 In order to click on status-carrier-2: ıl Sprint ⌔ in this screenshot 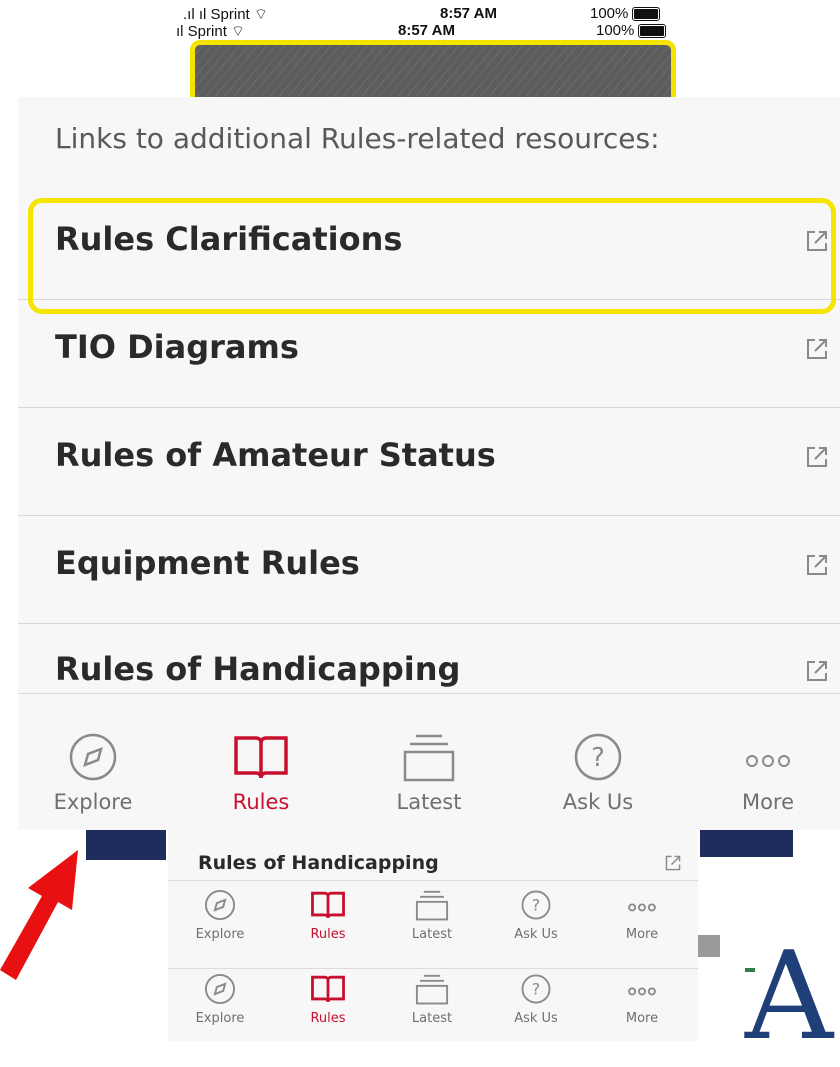, I will do `click(210, 31)`.